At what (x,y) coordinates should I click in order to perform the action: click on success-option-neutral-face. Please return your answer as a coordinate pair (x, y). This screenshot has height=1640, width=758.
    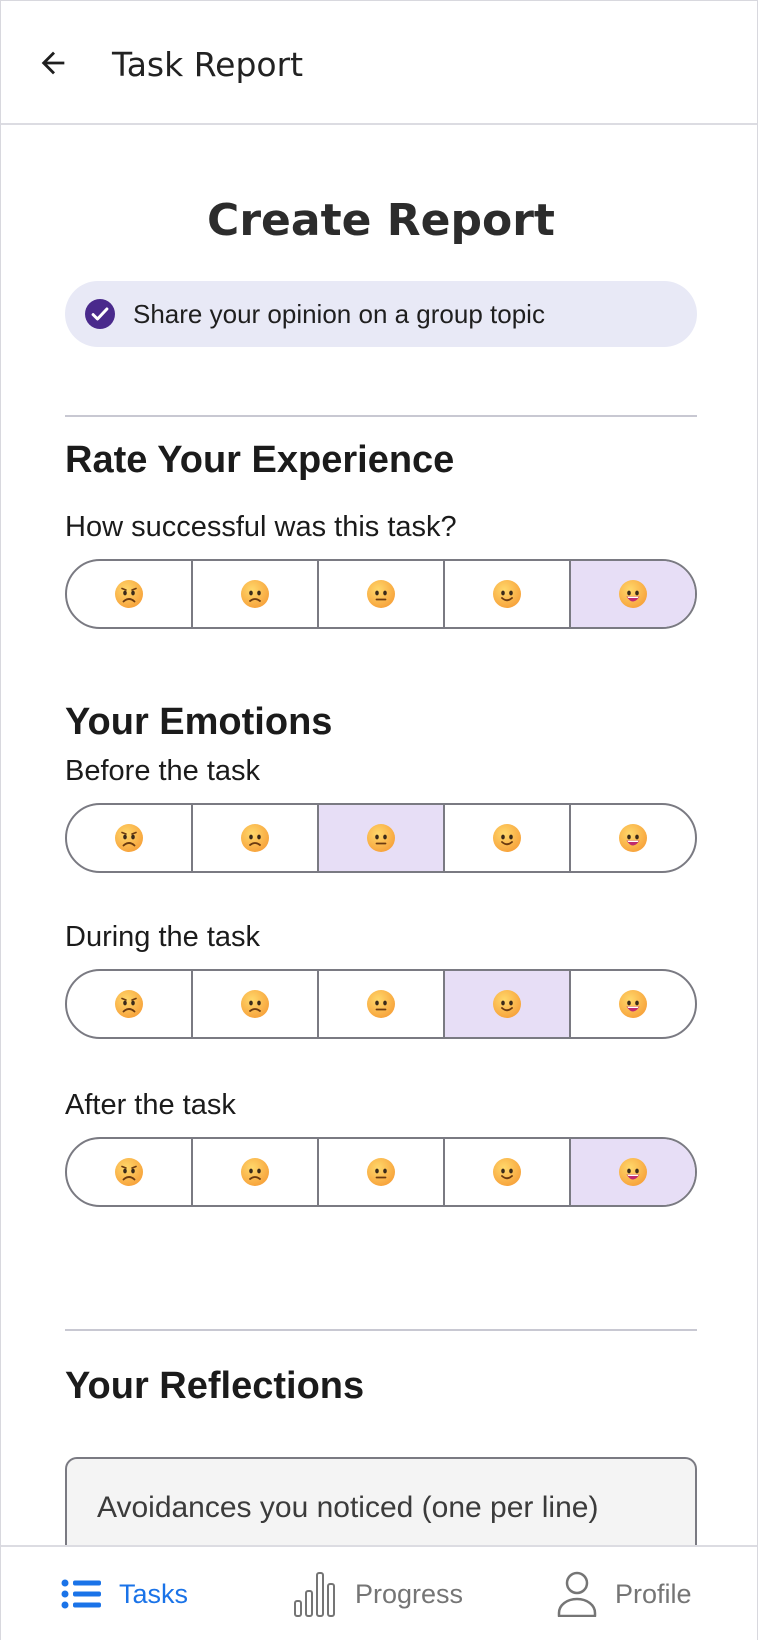
    Looking at the image, I should click on (380, 594).